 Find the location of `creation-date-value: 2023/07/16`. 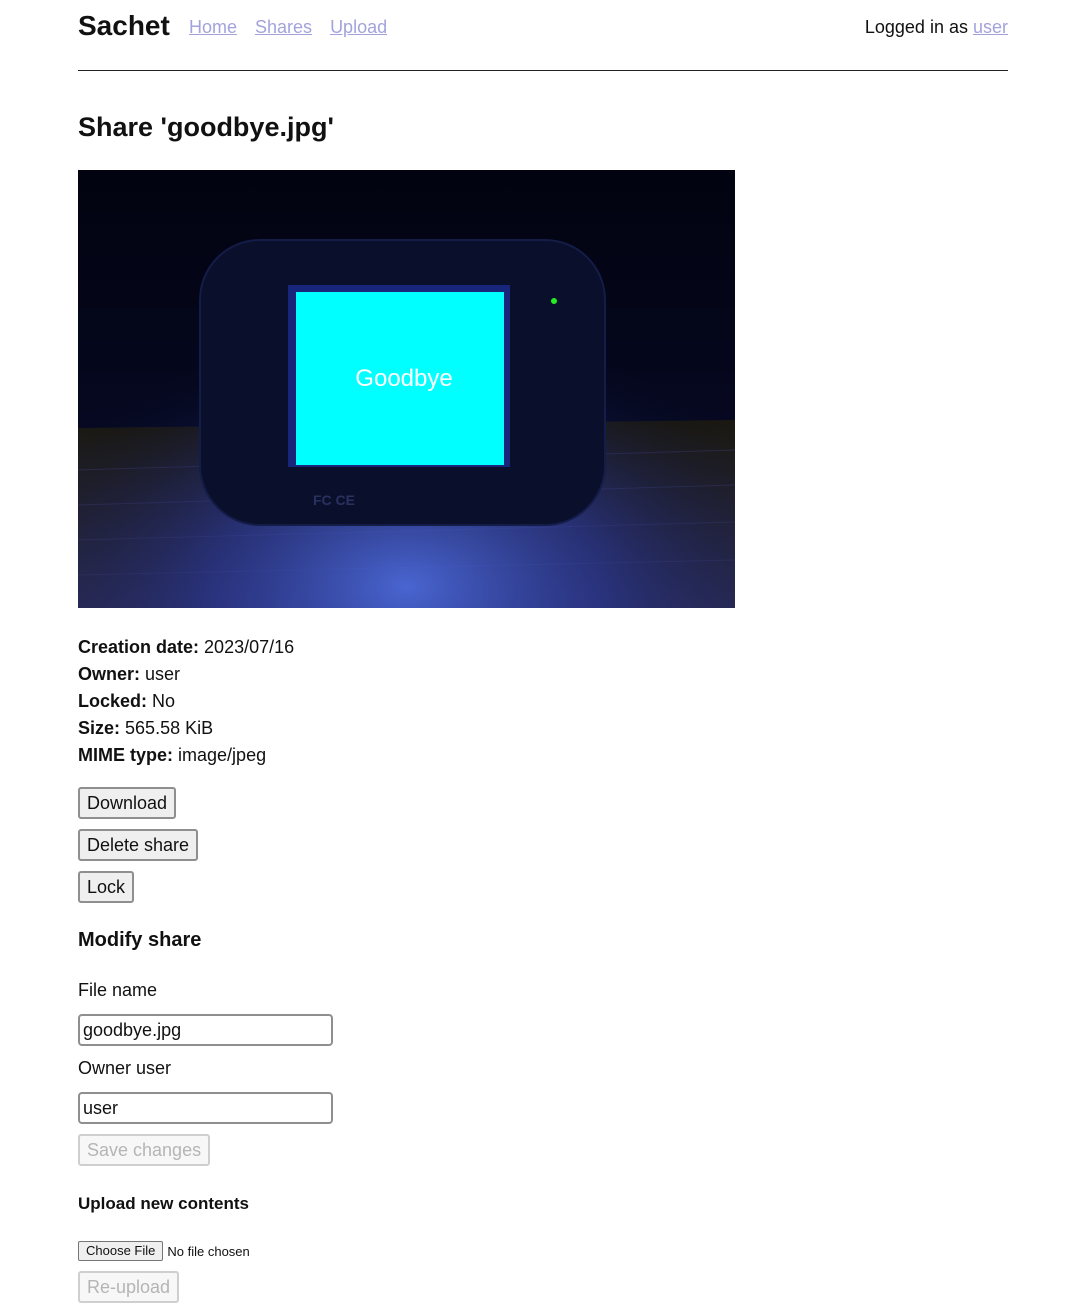

creation-date-value: 2023/07/16 is located at coordinates (249, 647).